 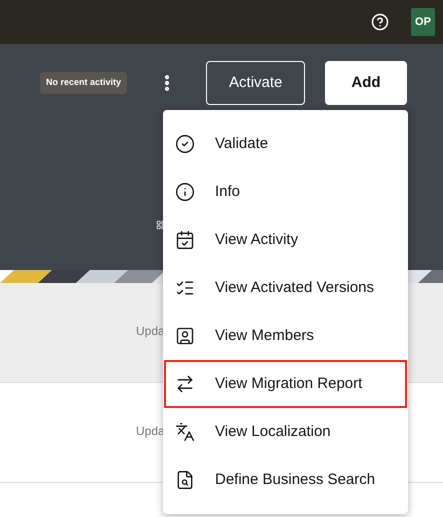 What do you see at coordinates (185, 144) in the screenshot?
I see `check-circle-icon` at bounding box center [185, 144].